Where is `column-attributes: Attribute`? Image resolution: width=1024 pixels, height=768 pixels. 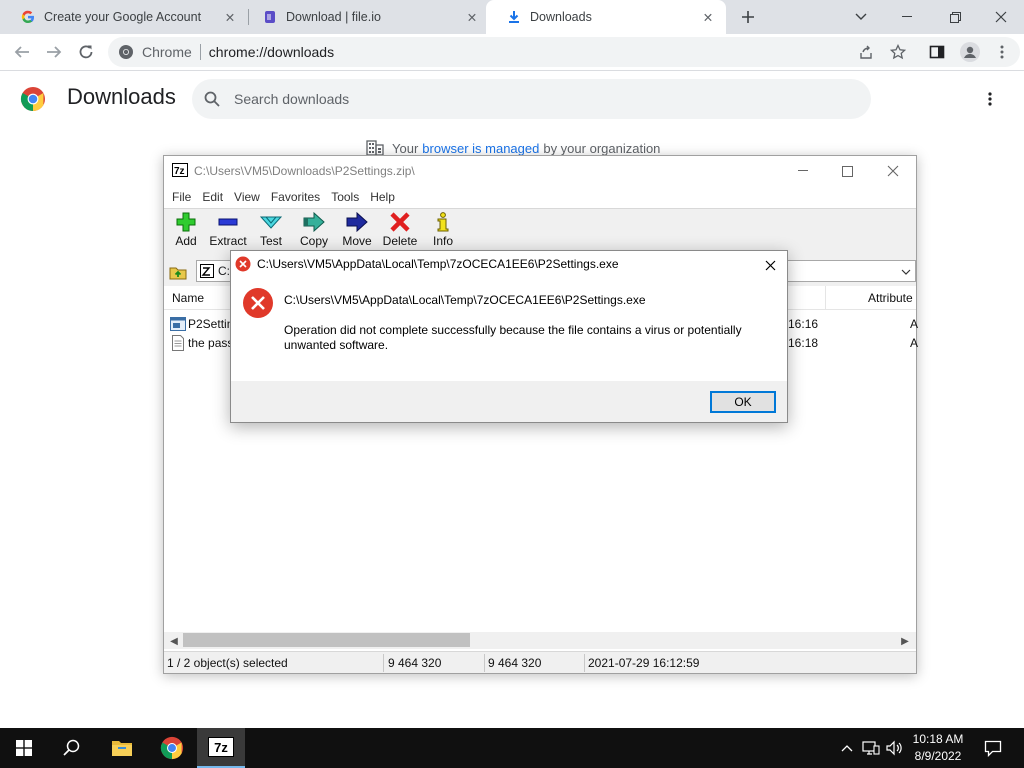 column-attributes: Attribute is located at coordinates (890, 298).